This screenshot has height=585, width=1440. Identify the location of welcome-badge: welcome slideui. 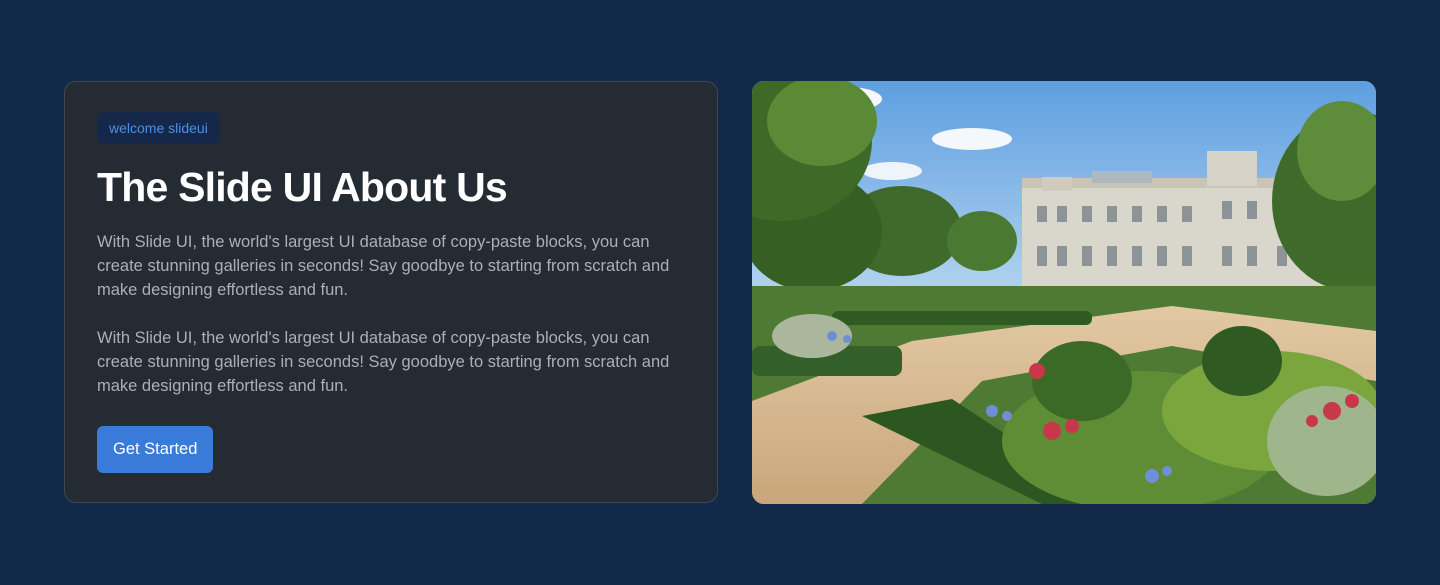
(158, 128).